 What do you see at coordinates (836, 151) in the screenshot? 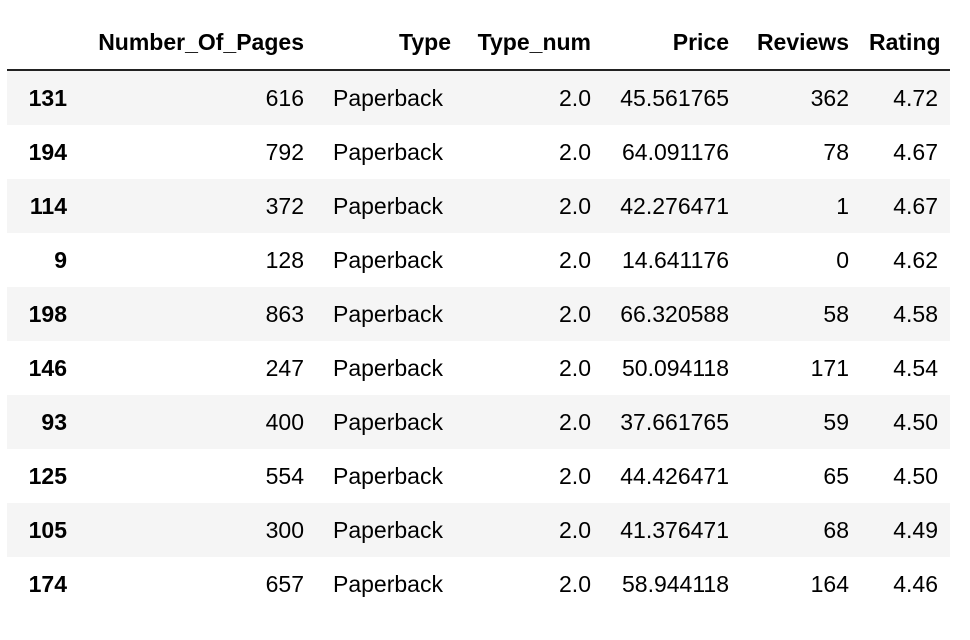
I see `cell-reviews: 78` at bounding box center [836, 151].